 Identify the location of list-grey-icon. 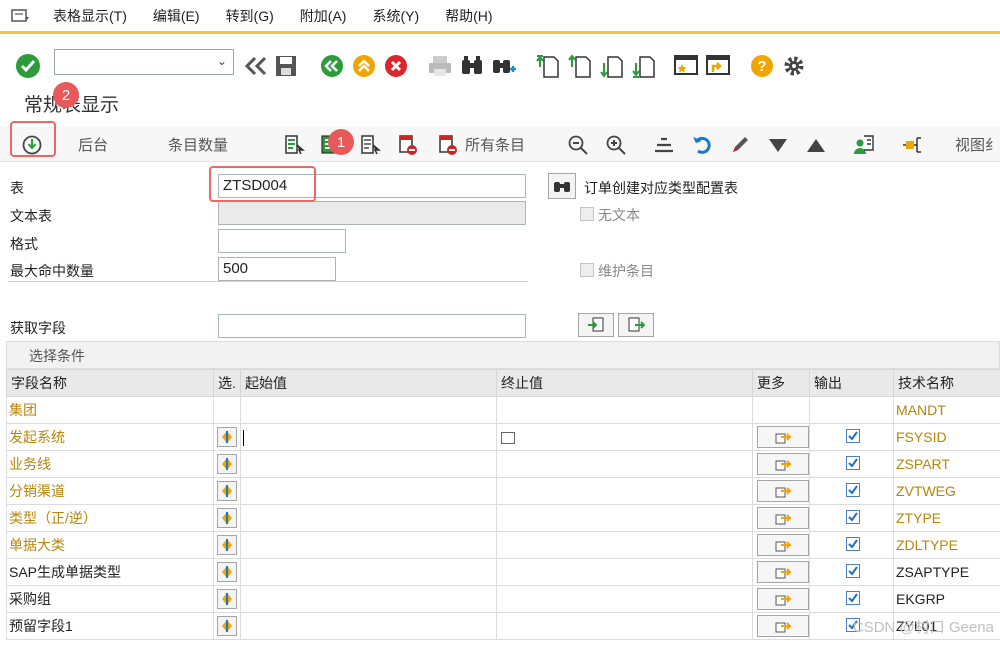
(370, 145).